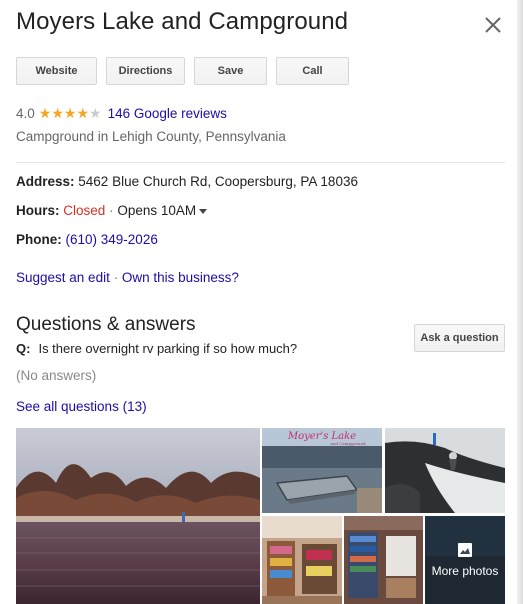 The width and height of the screenshot is (523, 604). I want to click on window-edge, so click(520, 302).